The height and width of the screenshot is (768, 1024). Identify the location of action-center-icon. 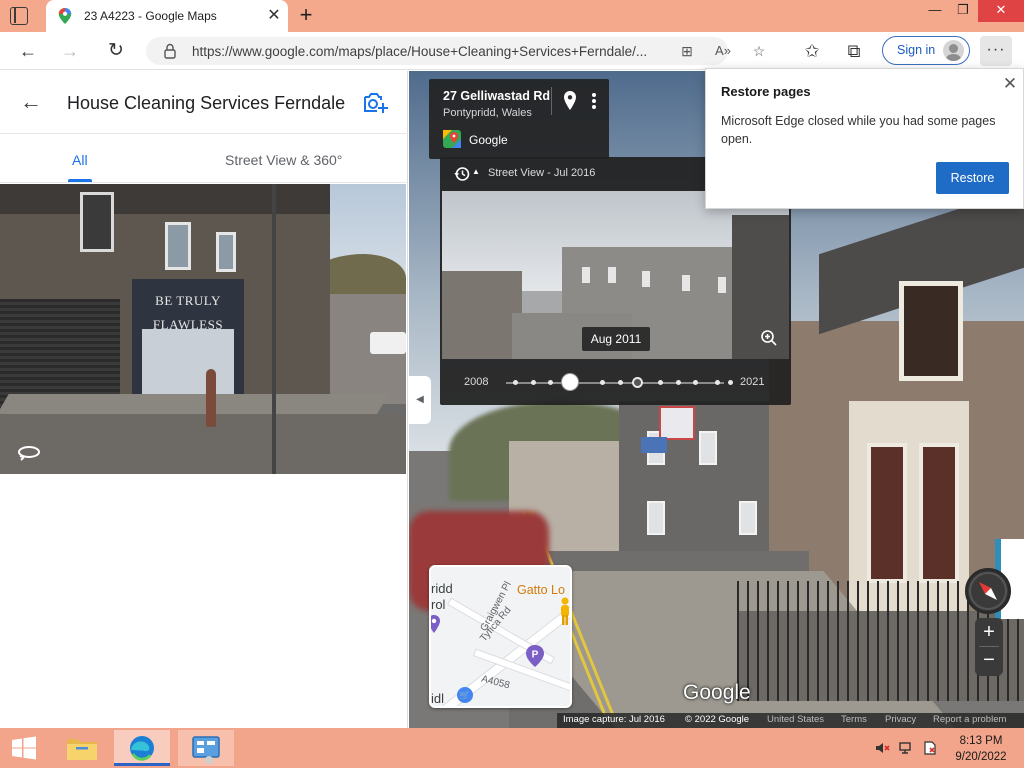
(930, 748).